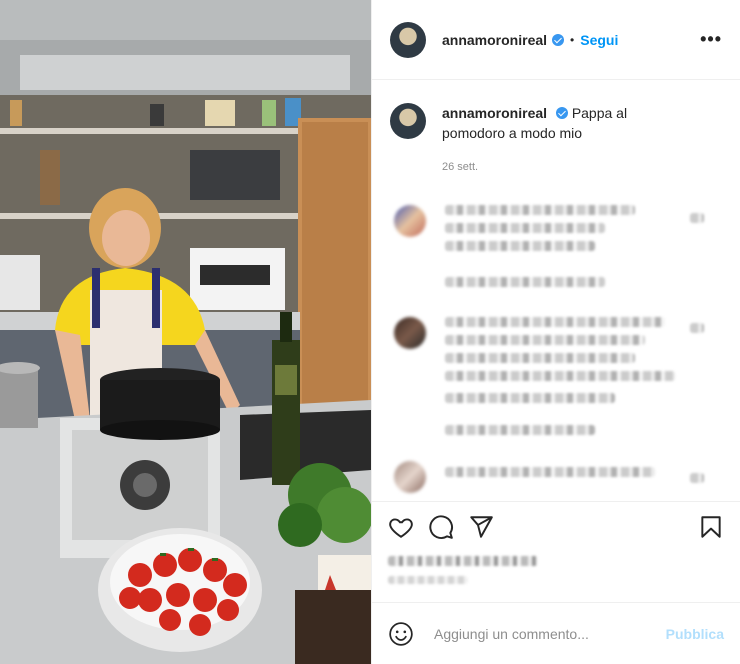  What do you see at coordinates (481, 527) in the screenshot?
I see `paper-plane-icon` at bounding box center [481, 527].